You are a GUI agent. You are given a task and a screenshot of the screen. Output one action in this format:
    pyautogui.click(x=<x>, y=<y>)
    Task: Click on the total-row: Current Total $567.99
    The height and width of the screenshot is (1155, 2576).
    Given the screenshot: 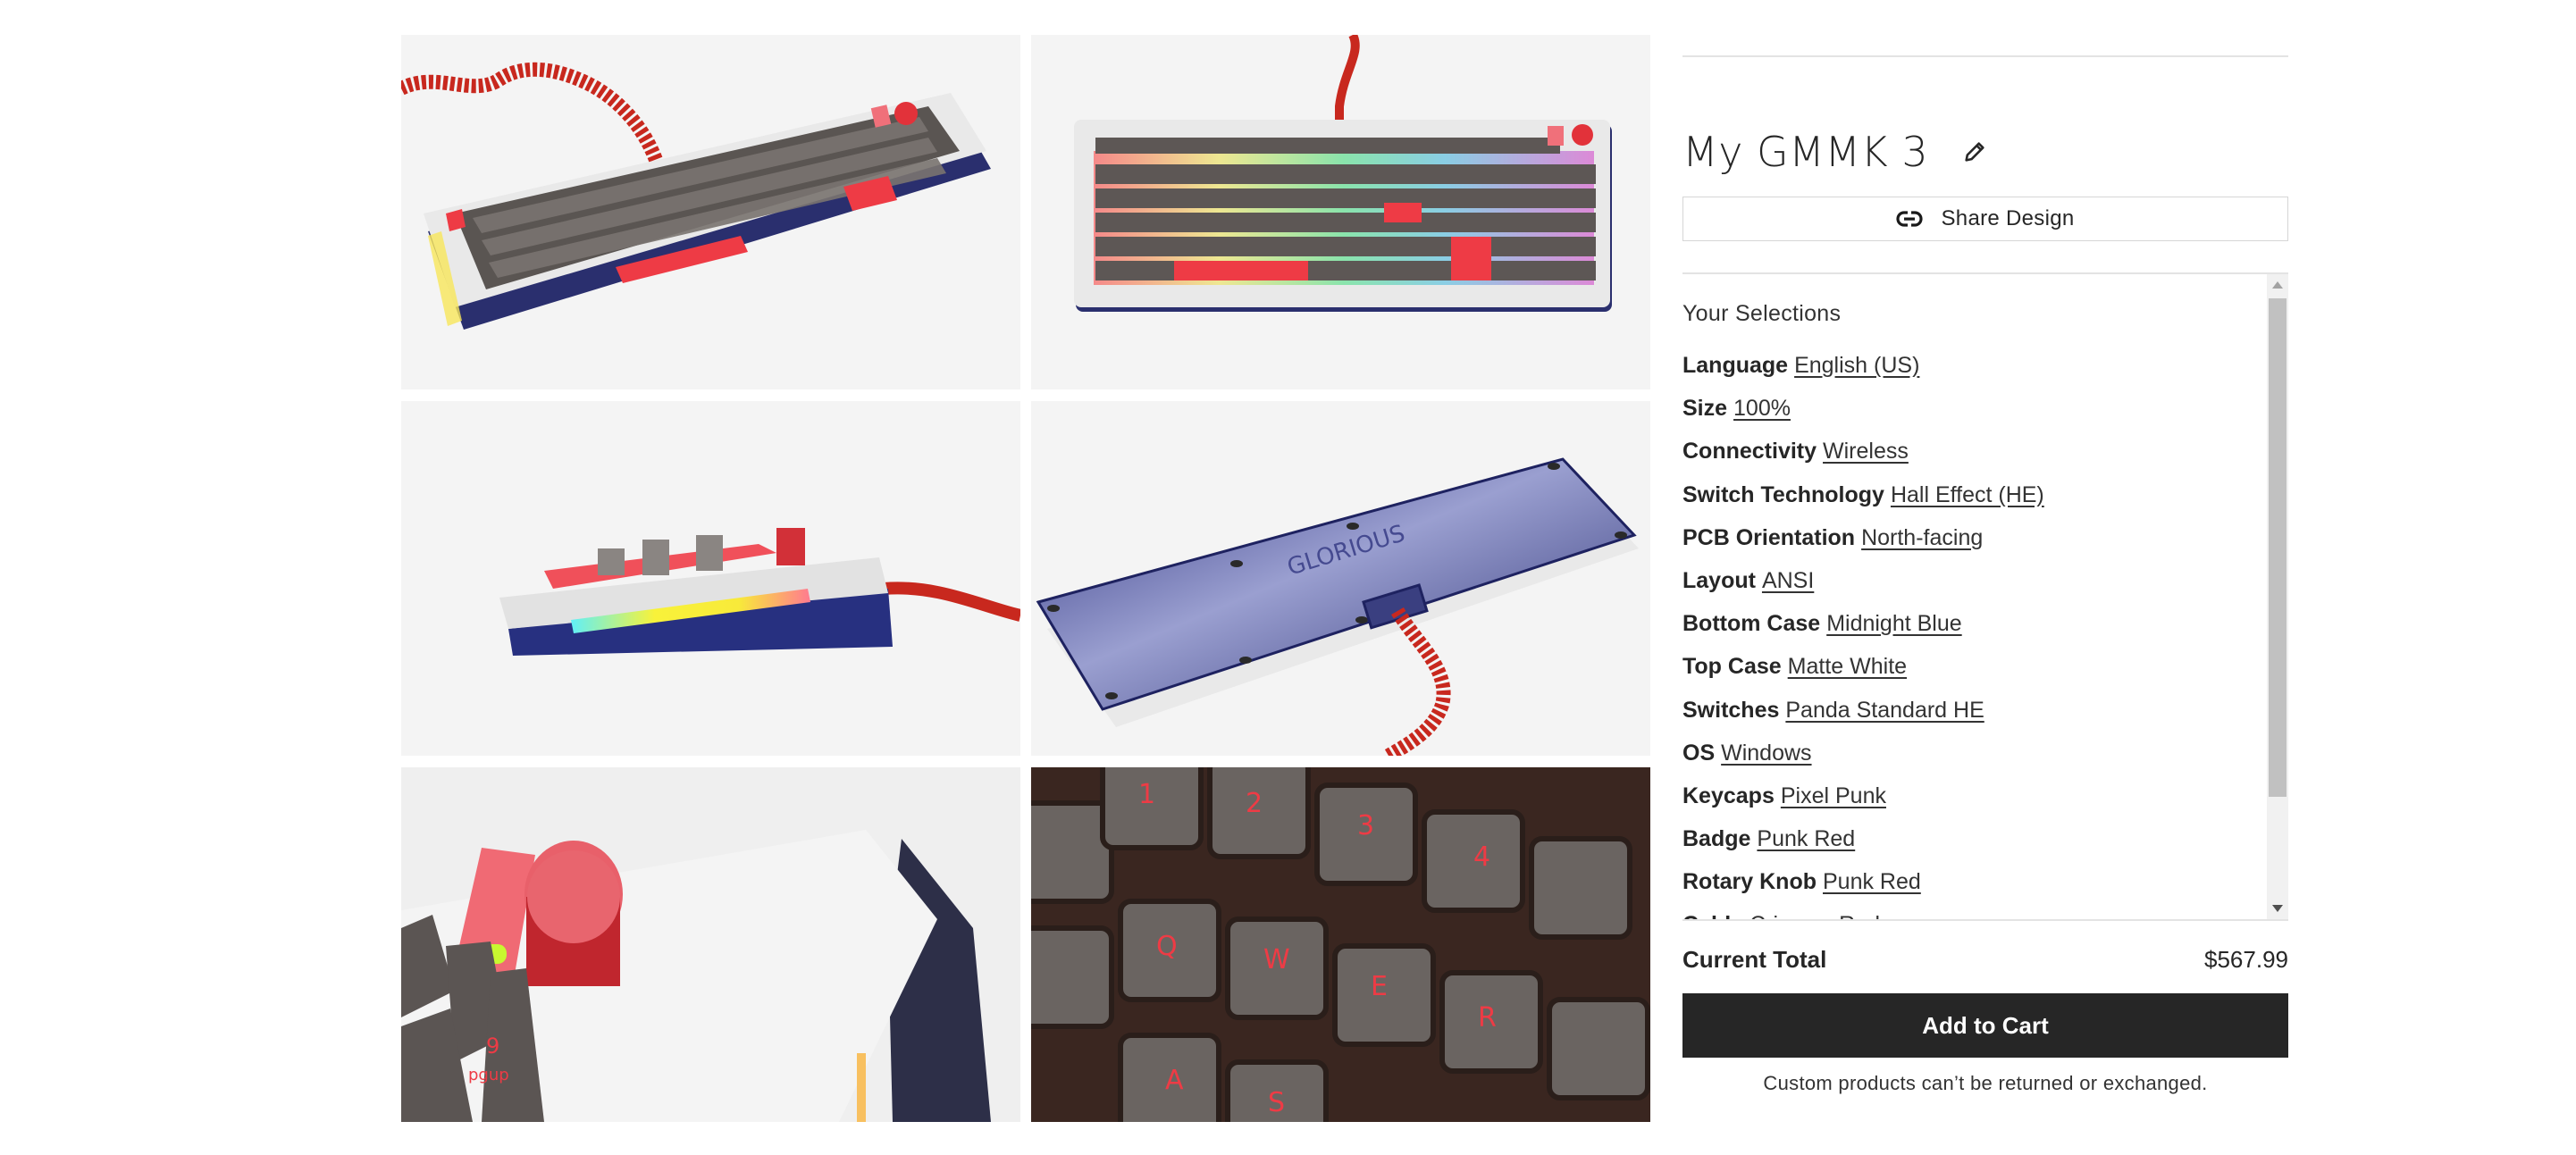 What is the action you would take?
    pyautogui.click(x=1985, y=960)
    